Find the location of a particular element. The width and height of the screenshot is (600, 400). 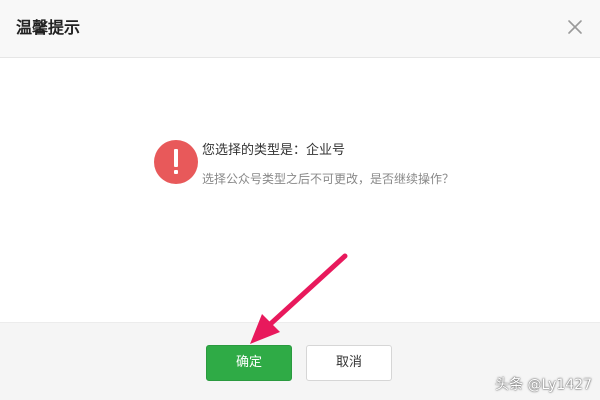

message-sub: 选择公众号类型之后不可更改，是否继续操作？ is located at coordinates (328, 179).